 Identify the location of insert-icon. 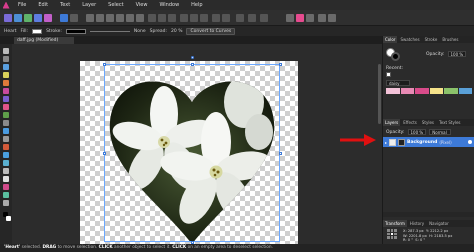
(240, 18).